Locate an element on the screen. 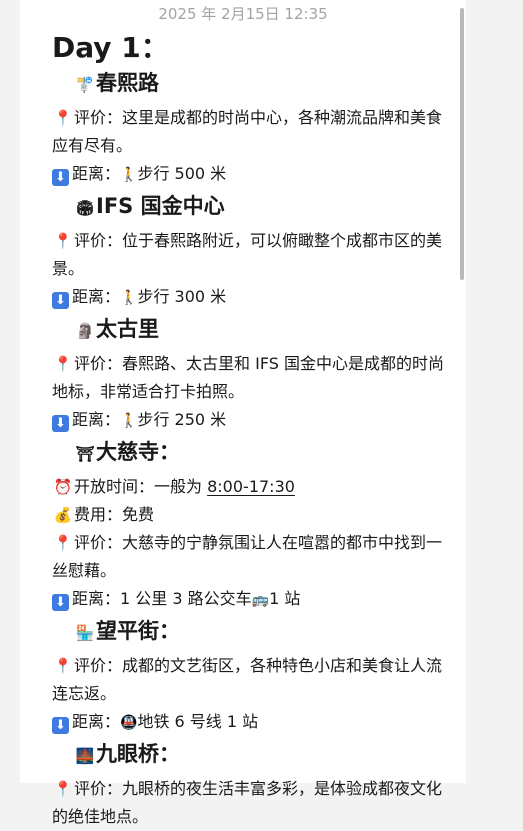 This screenshot has width=523, height=831. fee-label: 费用： is located at coordinates (98, 514).